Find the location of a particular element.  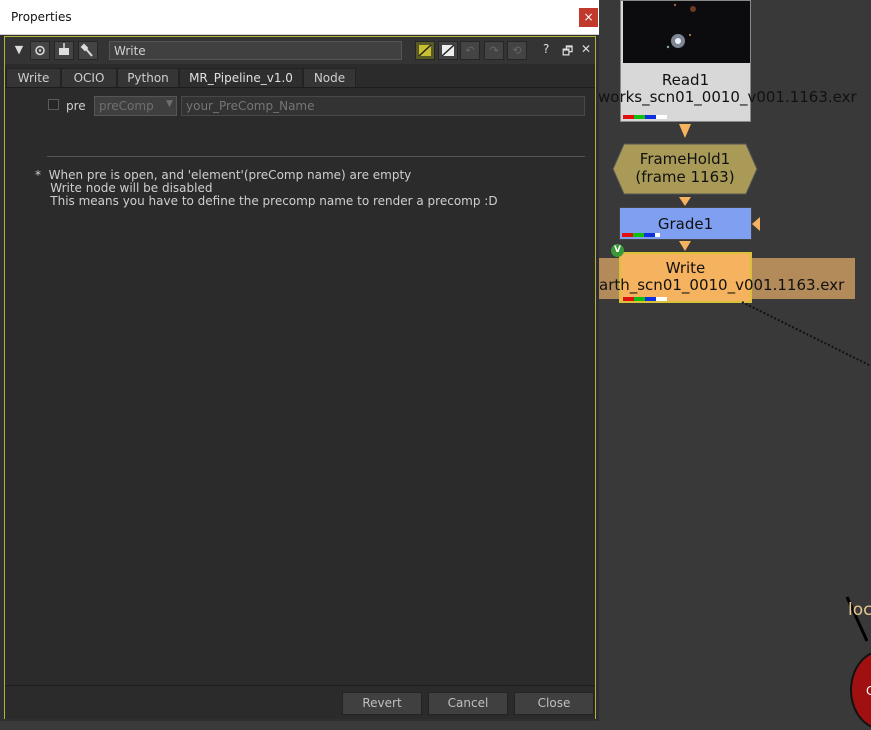

framehold-title: FrameHold1 is located at coordinates (685, 159).